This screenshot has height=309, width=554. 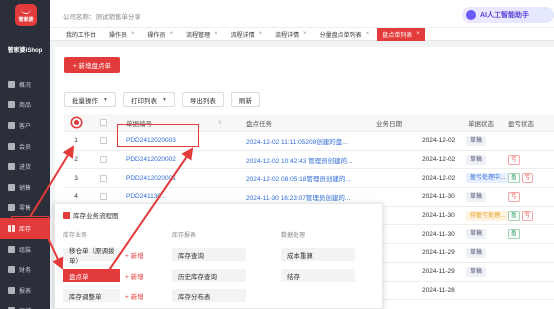 What do you see at coordinates (76, 160) in the screenshot?
I see `row-index: 2` at bounding box center [76, 160].